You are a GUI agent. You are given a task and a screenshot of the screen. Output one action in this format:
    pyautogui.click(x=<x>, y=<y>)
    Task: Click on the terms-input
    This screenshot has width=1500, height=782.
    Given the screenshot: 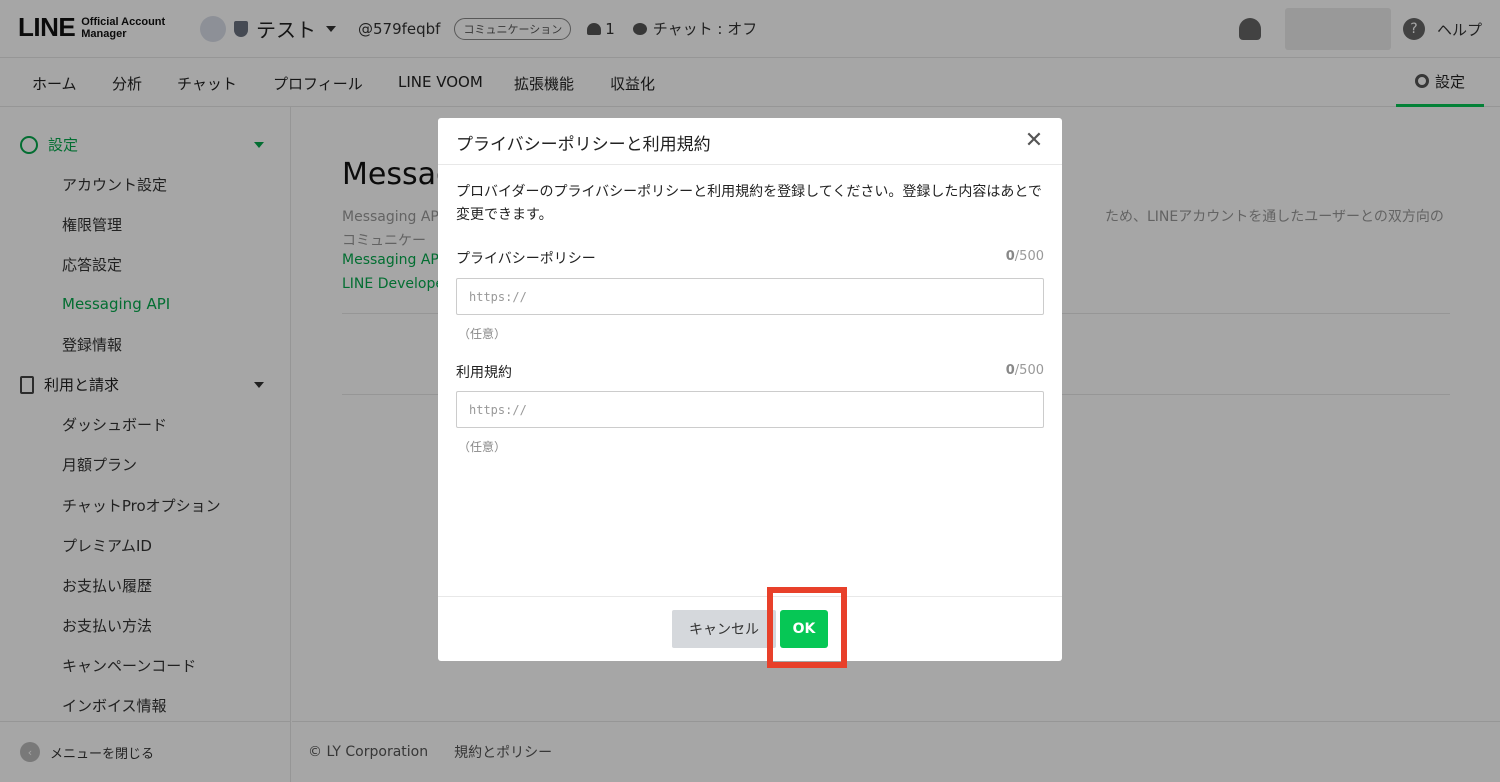 What is the action you would take?
    pyautogui.click(x=750, y=409)
    